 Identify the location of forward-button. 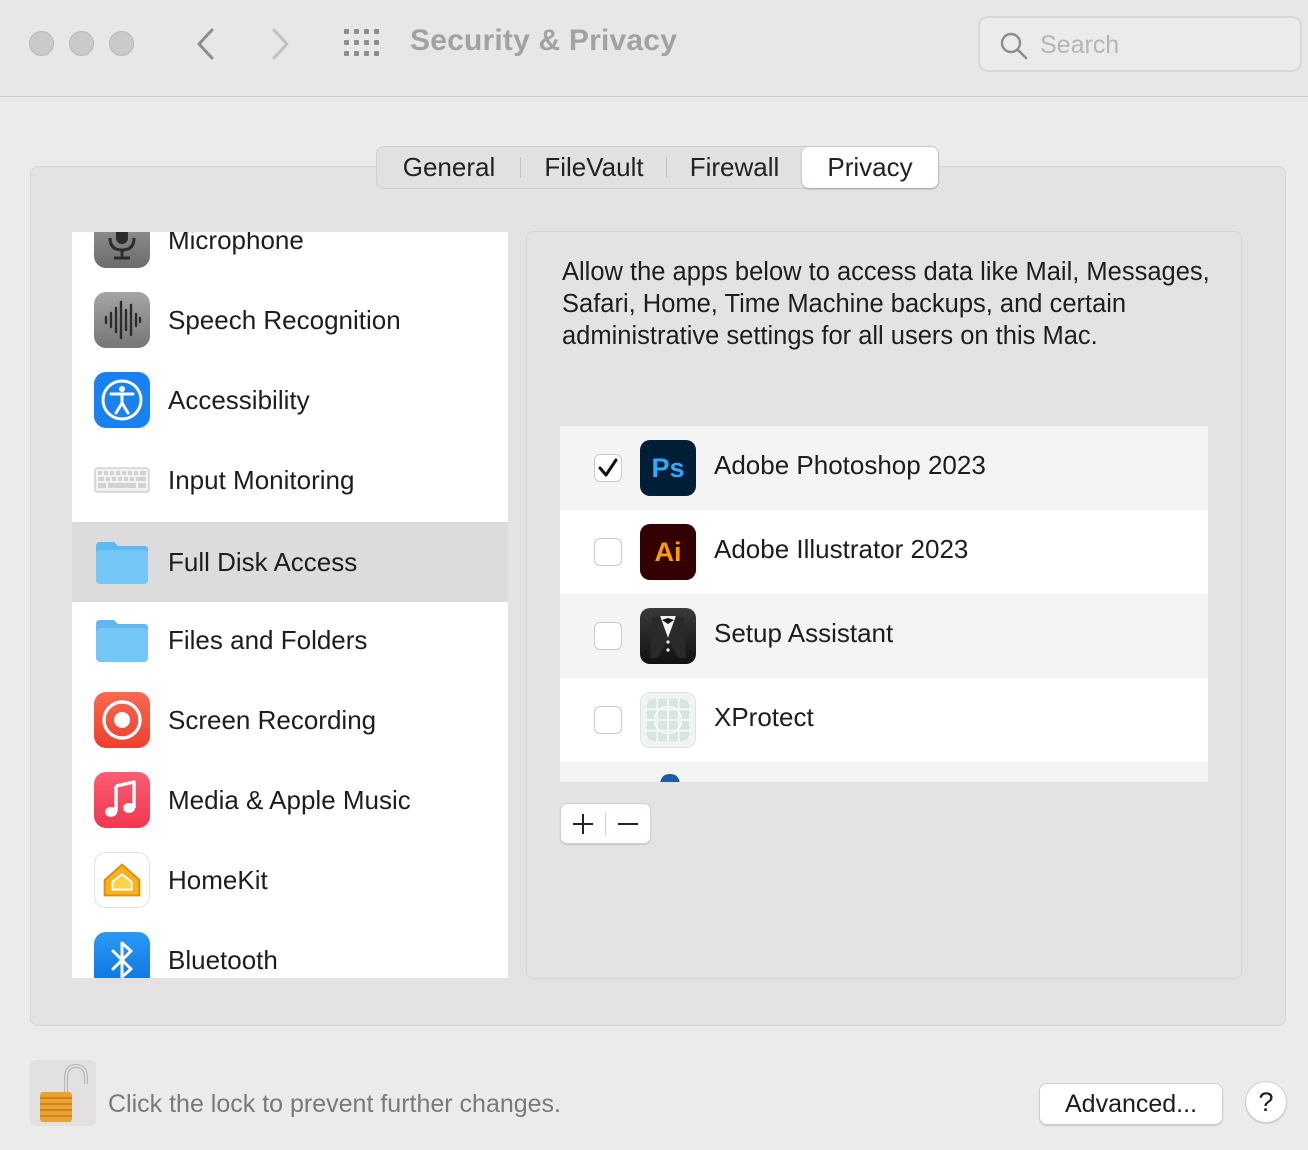
(281, 44).